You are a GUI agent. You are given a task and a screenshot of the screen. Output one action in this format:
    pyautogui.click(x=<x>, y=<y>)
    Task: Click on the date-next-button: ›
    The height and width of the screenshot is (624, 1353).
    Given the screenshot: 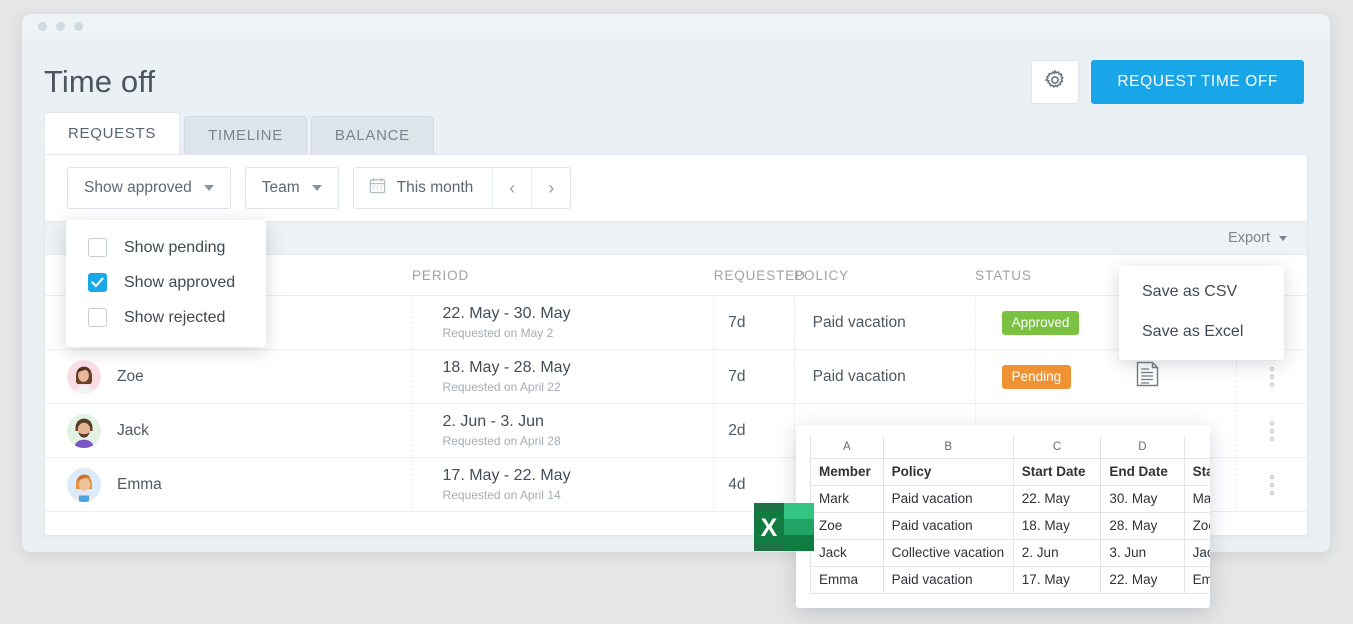 What is the action you would take?
    pyautogui.click(x=550, y=188)
    